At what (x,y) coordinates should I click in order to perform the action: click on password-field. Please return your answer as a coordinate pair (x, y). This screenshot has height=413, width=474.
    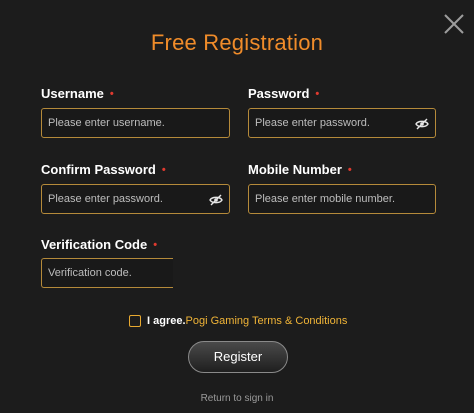
    Looking at the image, I should click on (342, 123).